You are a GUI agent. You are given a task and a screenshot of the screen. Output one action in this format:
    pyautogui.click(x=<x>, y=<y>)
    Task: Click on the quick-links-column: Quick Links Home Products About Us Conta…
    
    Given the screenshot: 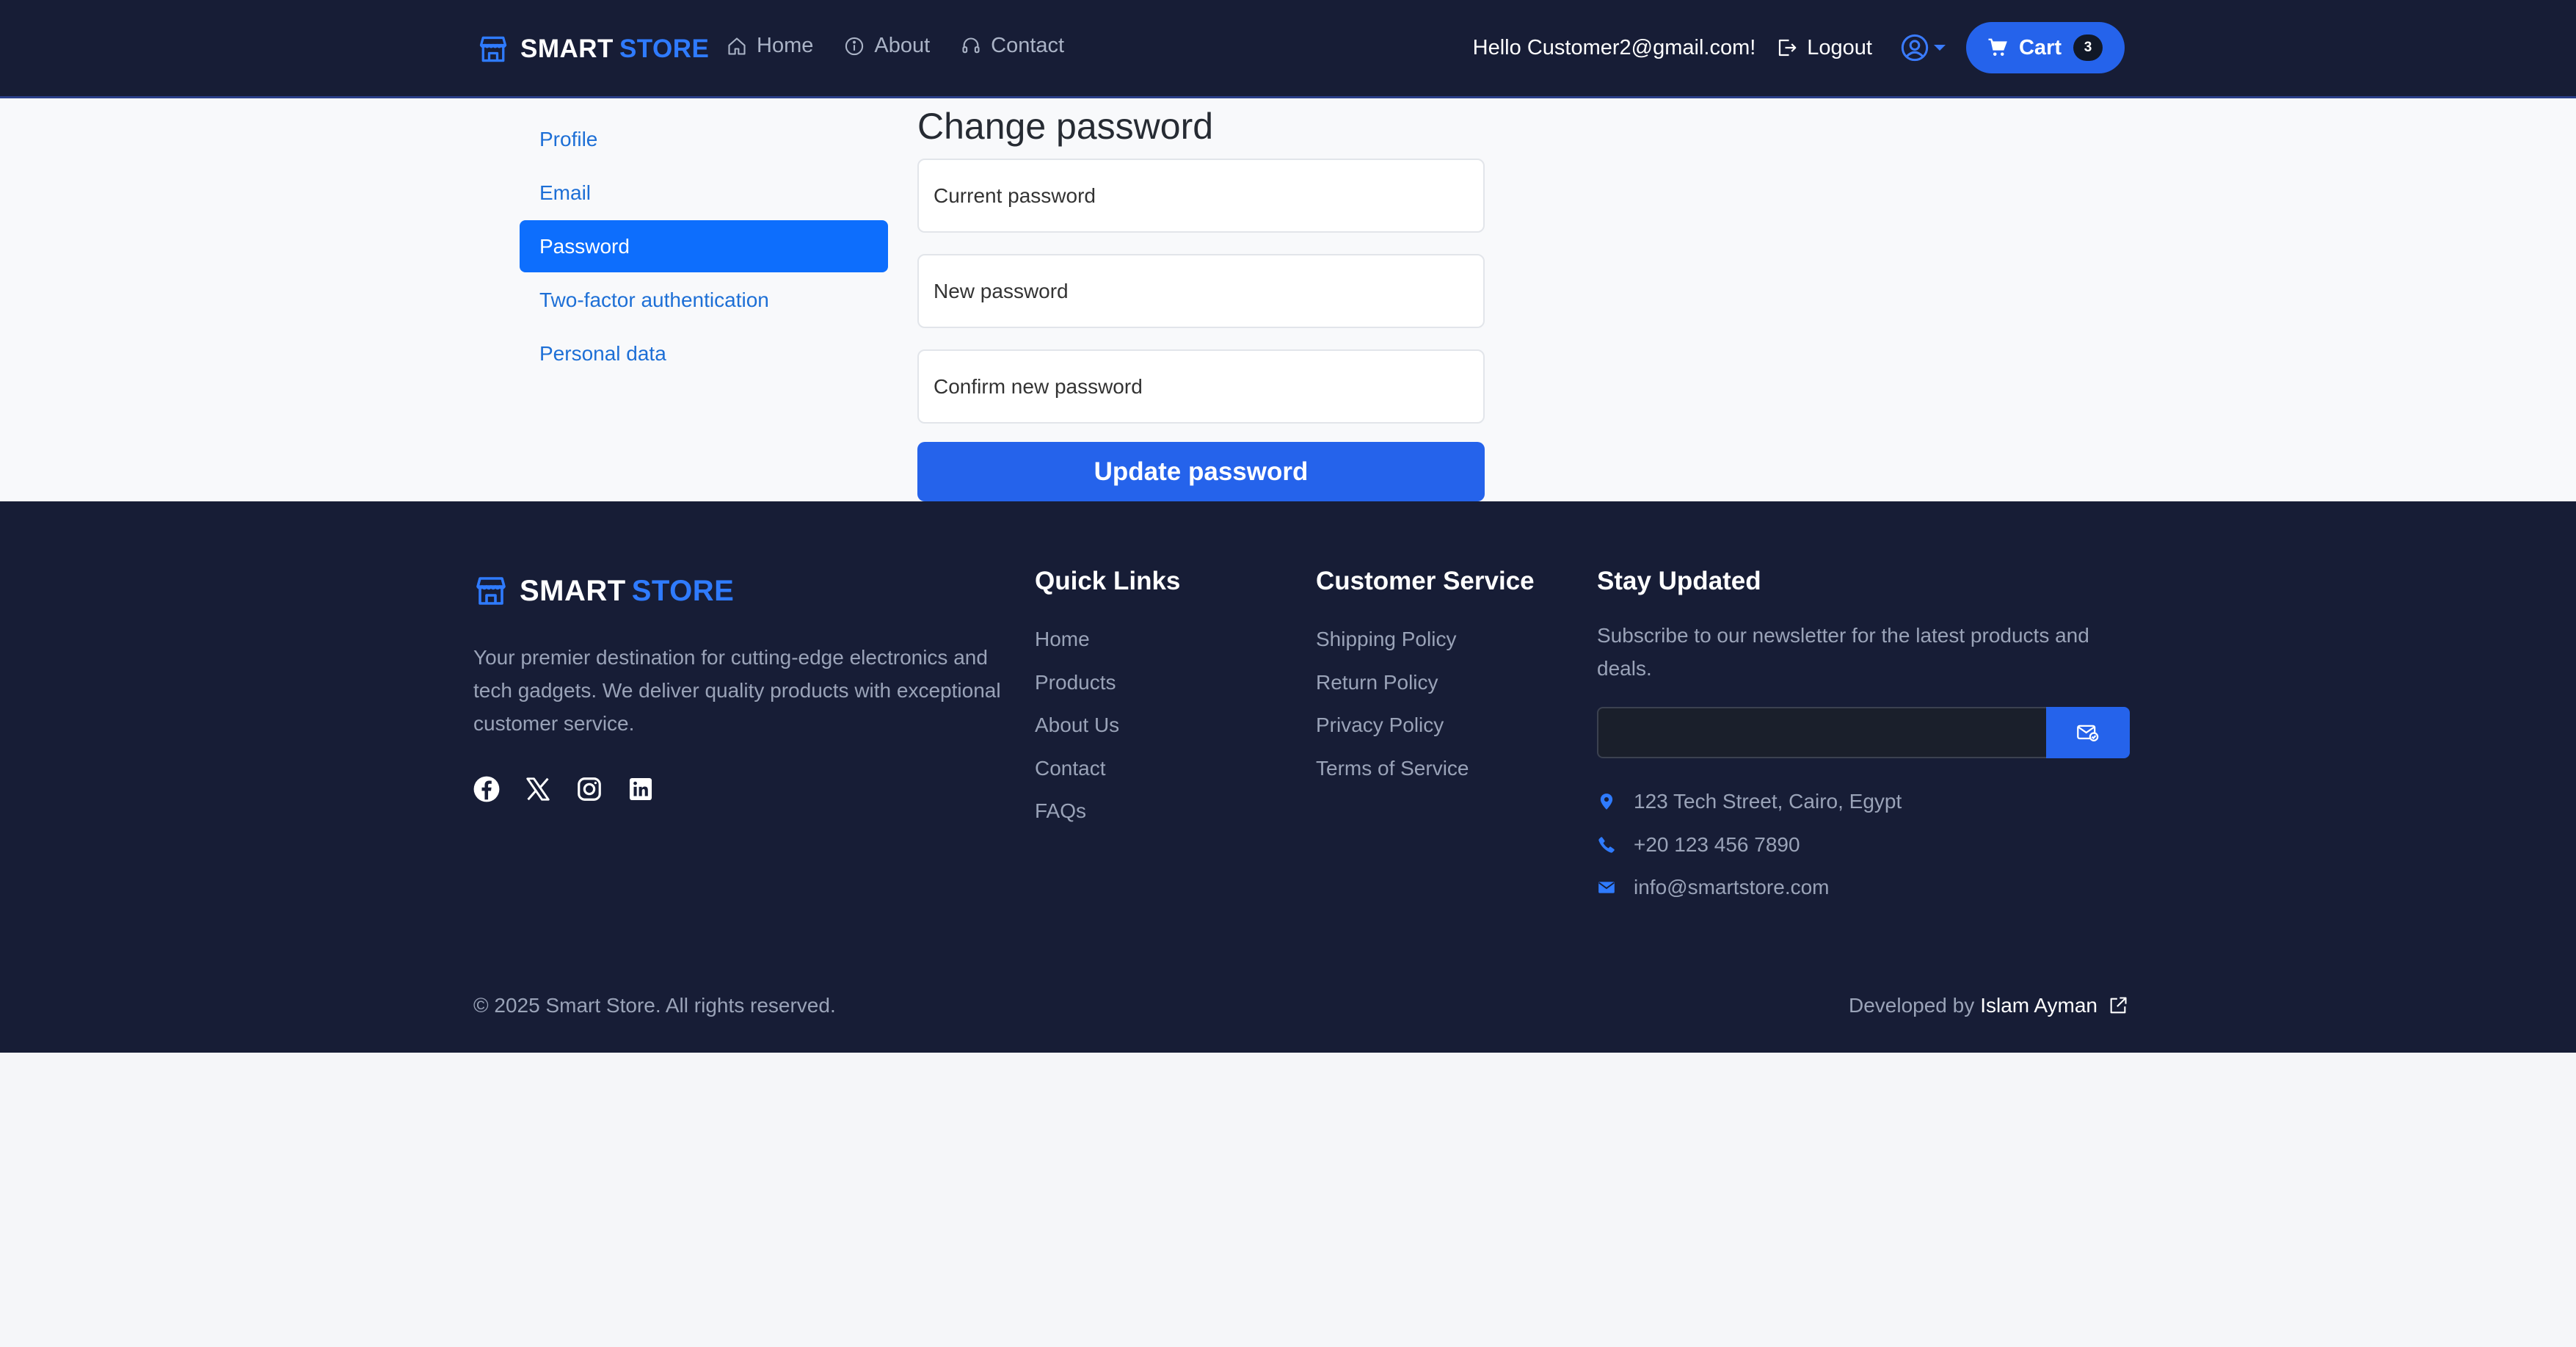 What is the action you would take?
    pyautogui.click(x=1107, y=702)
    